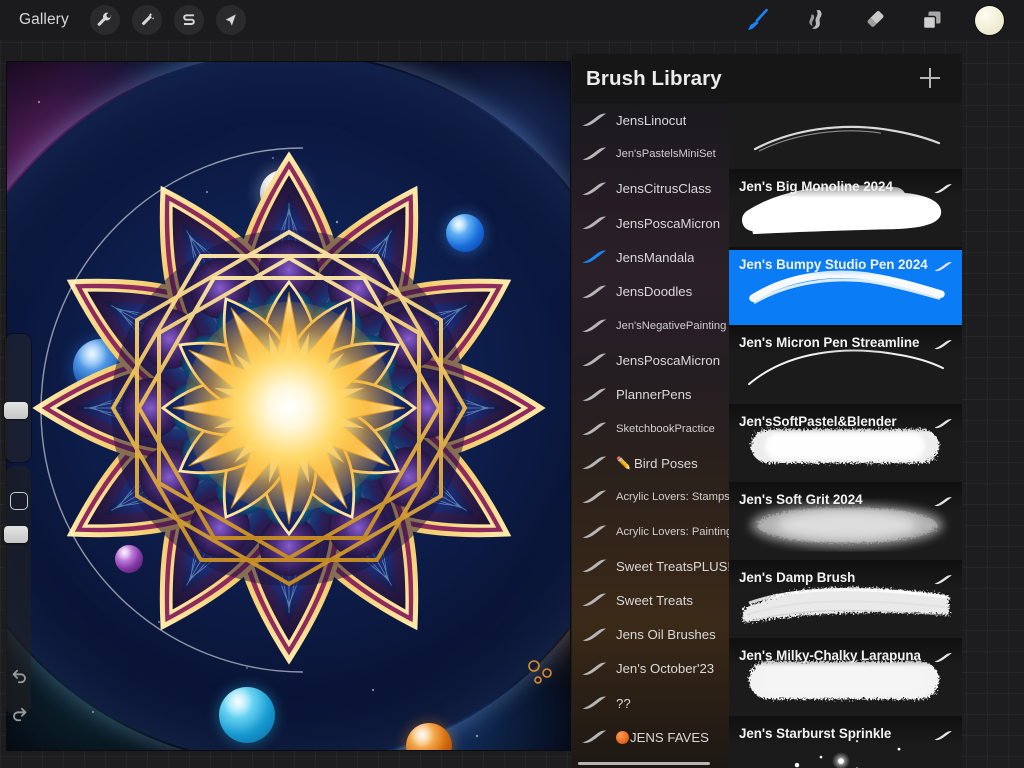 The image size is (1024, 768). What do you see at coordinates (845, 600) in the screenshot?
I see `brush-row: Jen's Damp Brush` at bounding box center [845, 600].